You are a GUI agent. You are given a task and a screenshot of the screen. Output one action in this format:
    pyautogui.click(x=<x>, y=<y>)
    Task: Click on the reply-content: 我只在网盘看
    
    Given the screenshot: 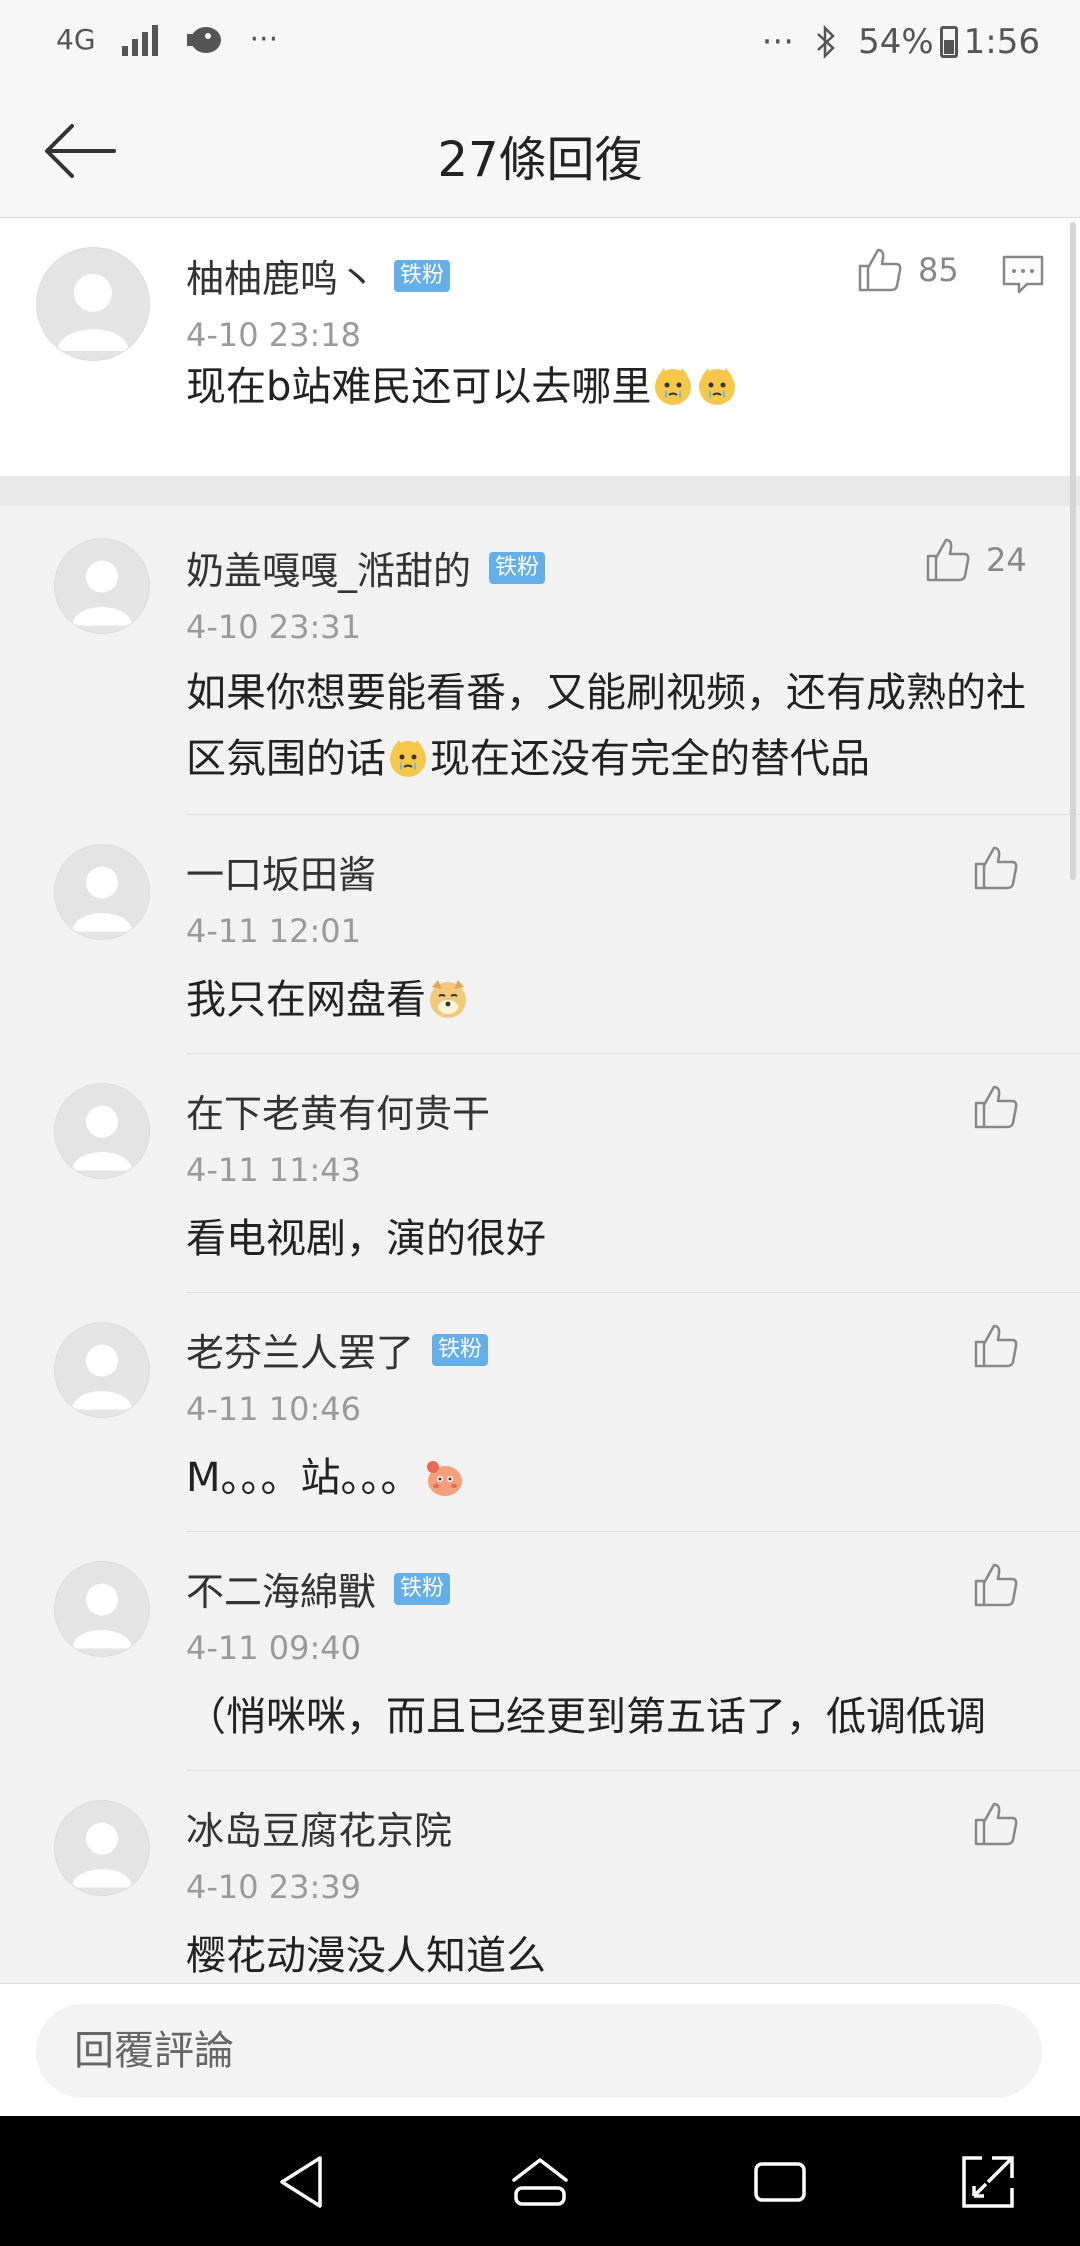 What is the action you would take?
    pyautogui.click(x=611, y=1000)
    